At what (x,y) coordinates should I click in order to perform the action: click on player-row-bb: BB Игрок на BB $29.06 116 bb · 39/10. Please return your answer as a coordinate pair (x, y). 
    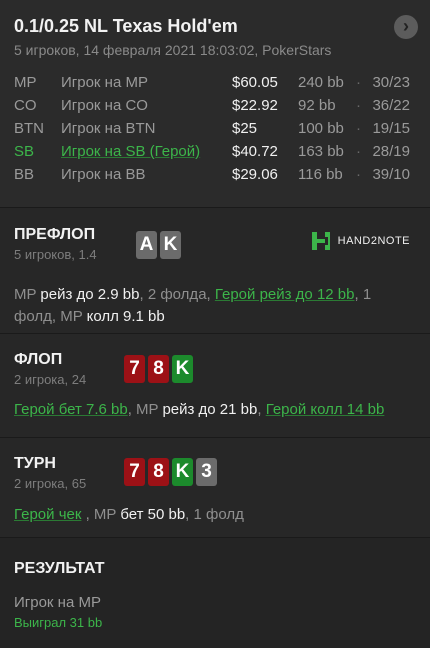
    Looking at the image, I should click on (215, 177).